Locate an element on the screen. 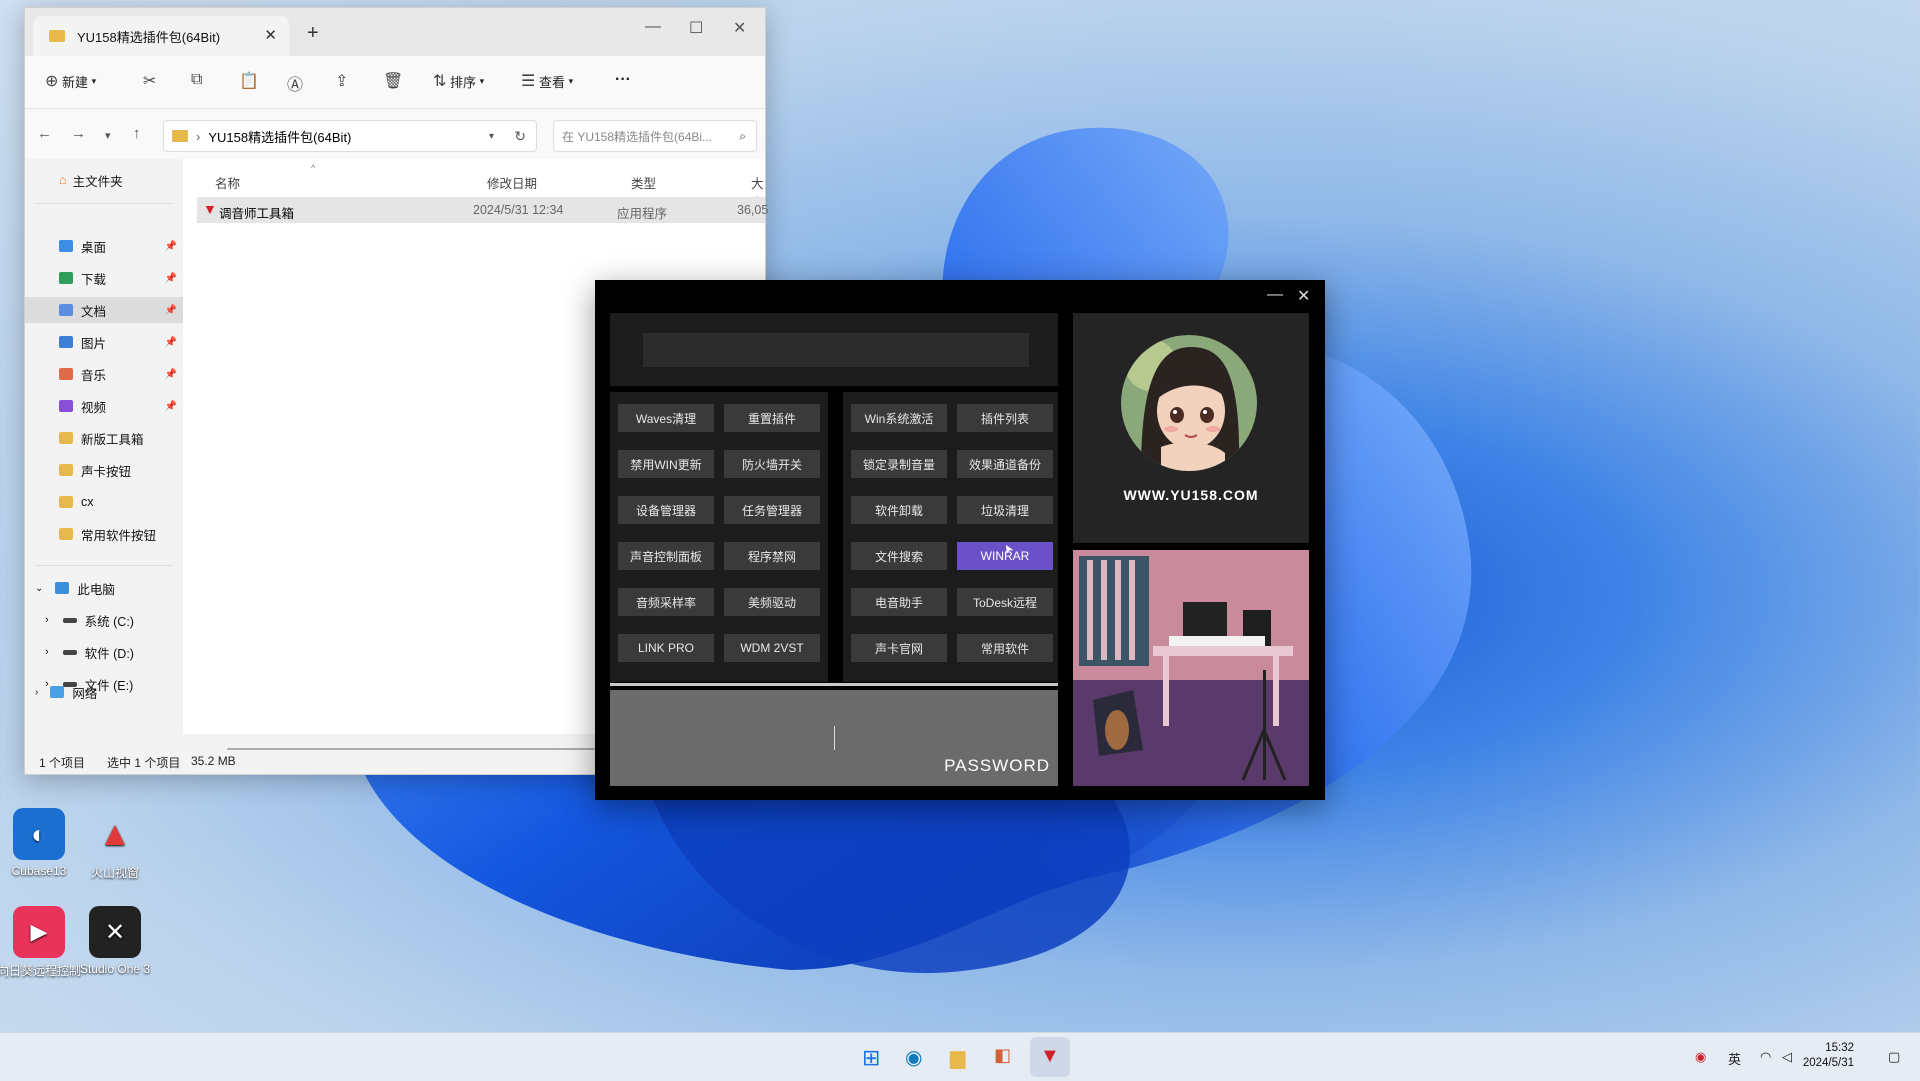 This screenshot has height=1081, width=1920. more-options-icon: ··· is located at coordinates (623, 80).